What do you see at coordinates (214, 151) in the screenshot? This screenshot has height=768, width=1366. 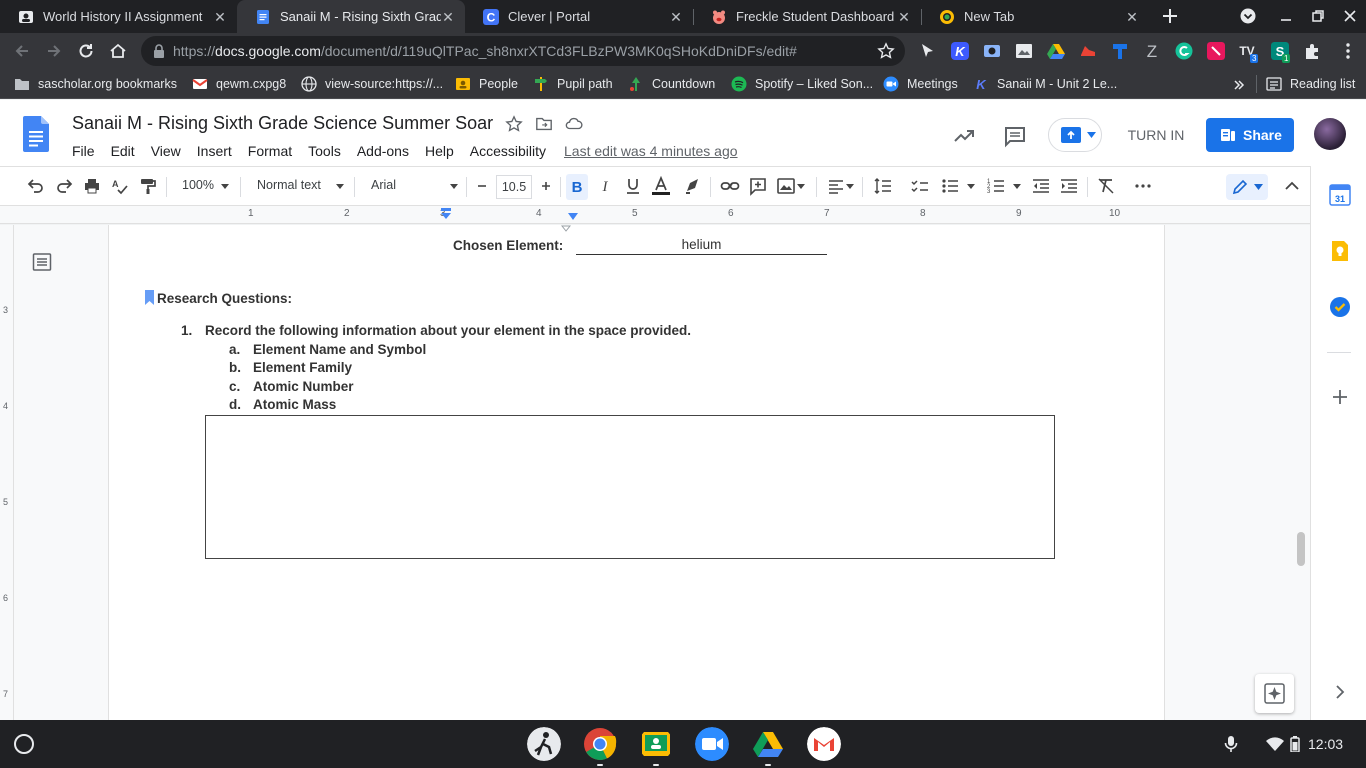 I see `menu-insert: Insert` at bounding box center [214, 151].